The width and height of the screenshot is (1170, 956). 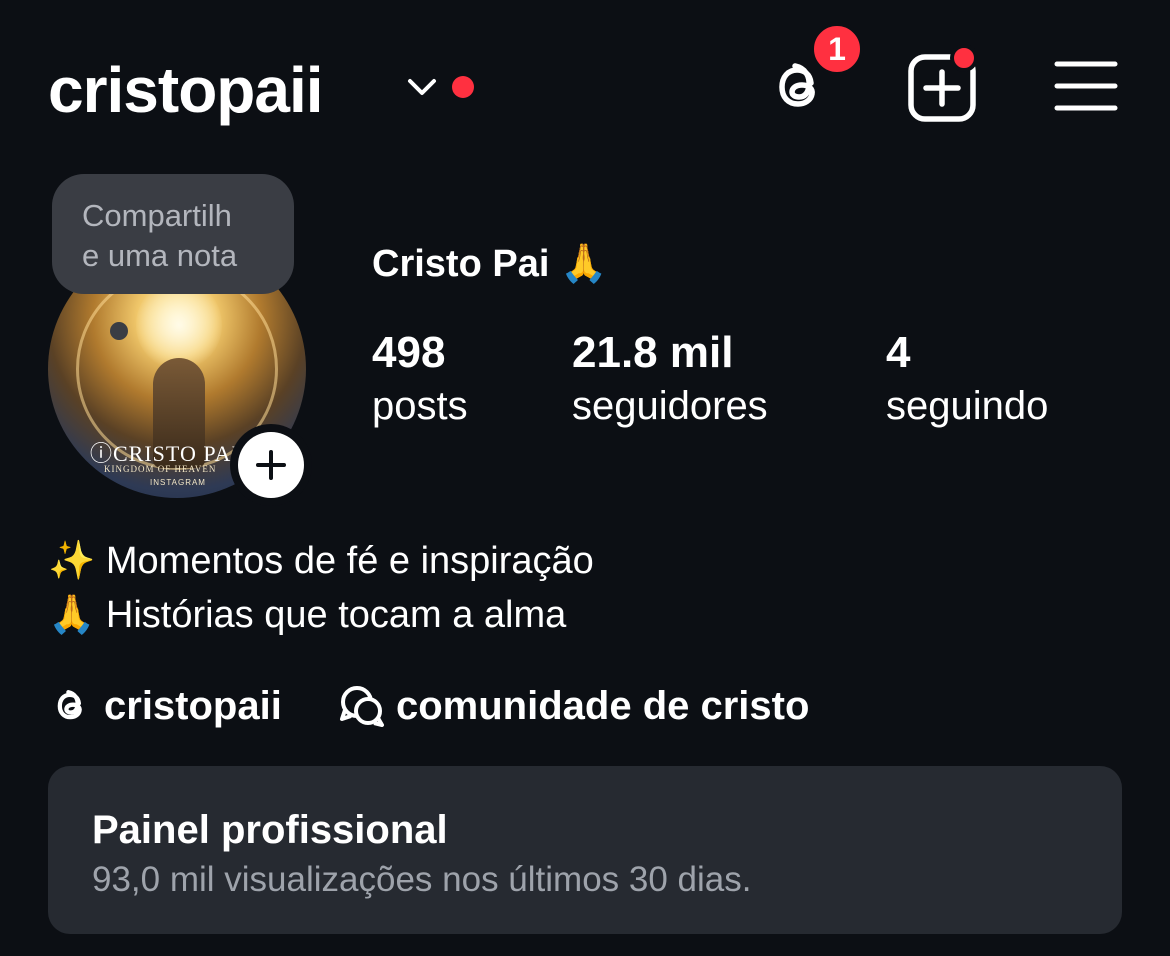 What do you see at coordinates (670, 379) in the screenshot?
I see `stat-followers: 21.8 mil seguidores` at bounding box center [670, 379].